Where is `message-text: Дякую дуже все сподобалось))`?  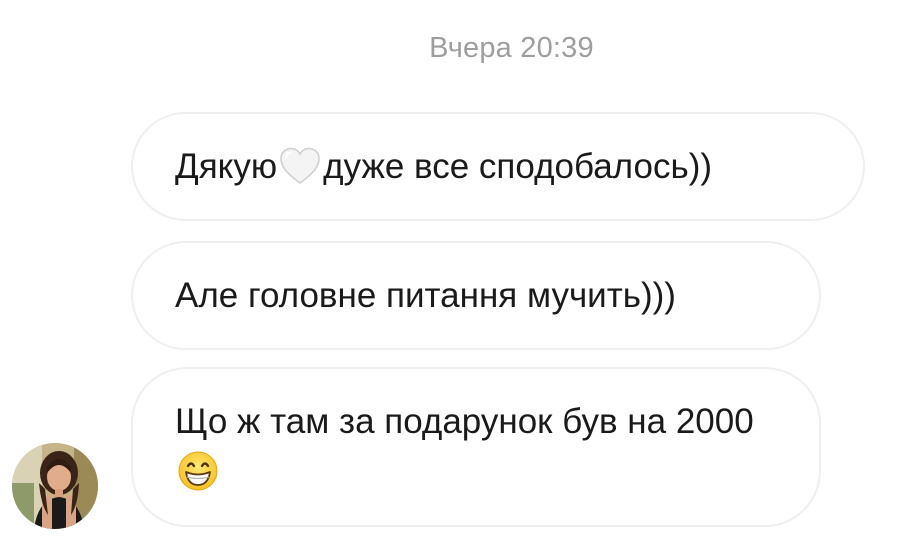
message-text: Дякую дуже все сподобалось)) is located at coordinates (444, 166).